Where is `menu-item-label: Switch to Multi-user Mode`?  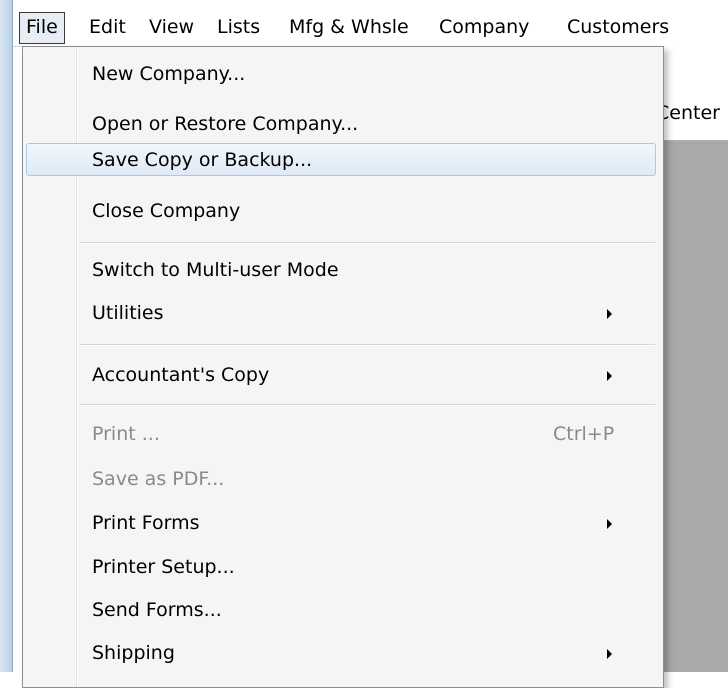
menu-item-label: Switch to Multi-user Mode is located at coordinates (215, 270).